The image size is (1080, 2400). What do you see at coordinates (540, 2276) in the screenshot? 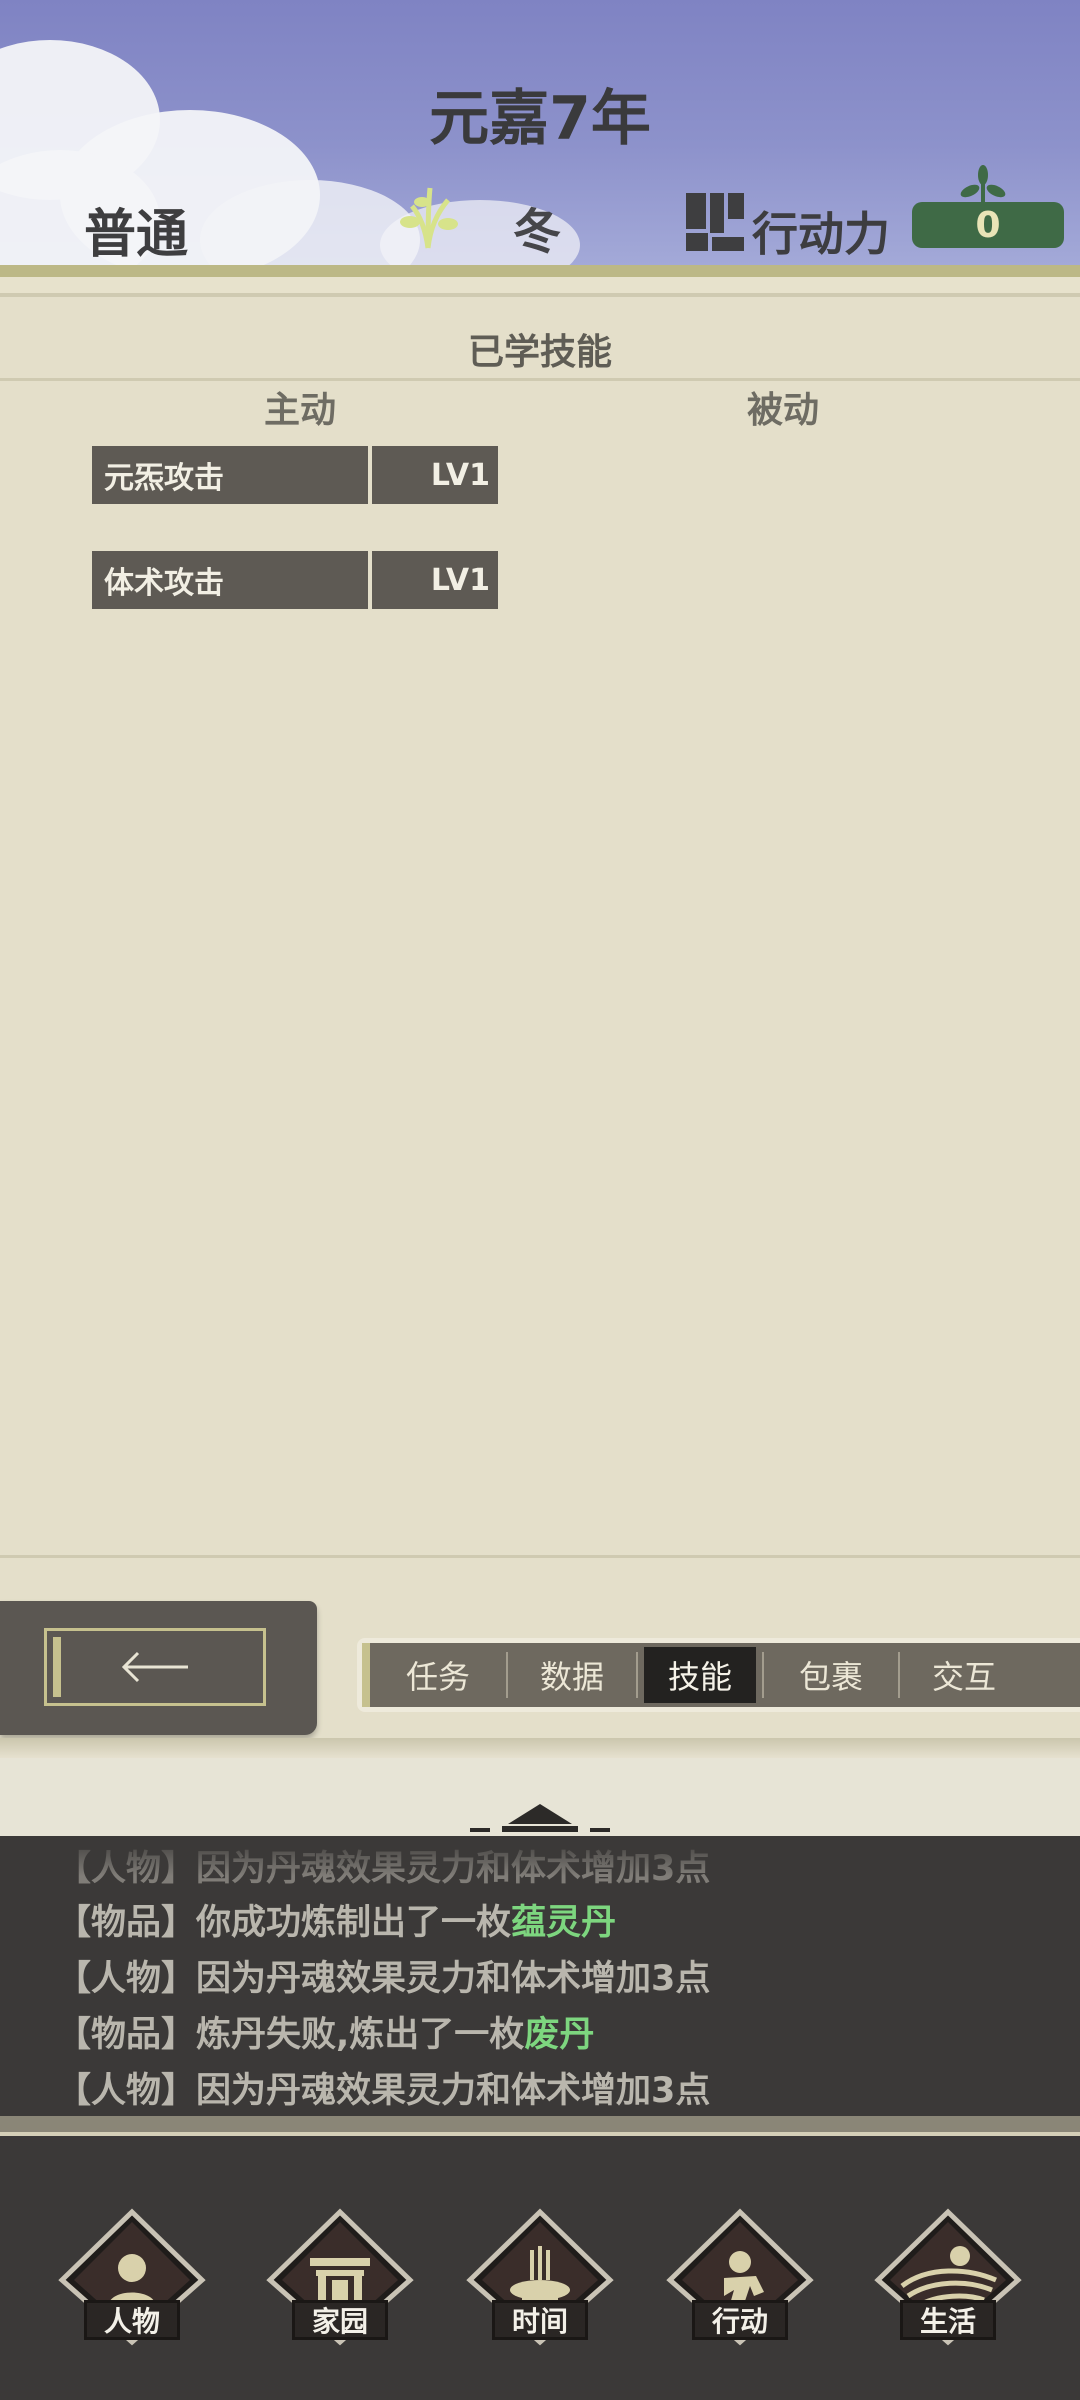
I see `nav-time: 时间` at bounding box center [540, 2276].